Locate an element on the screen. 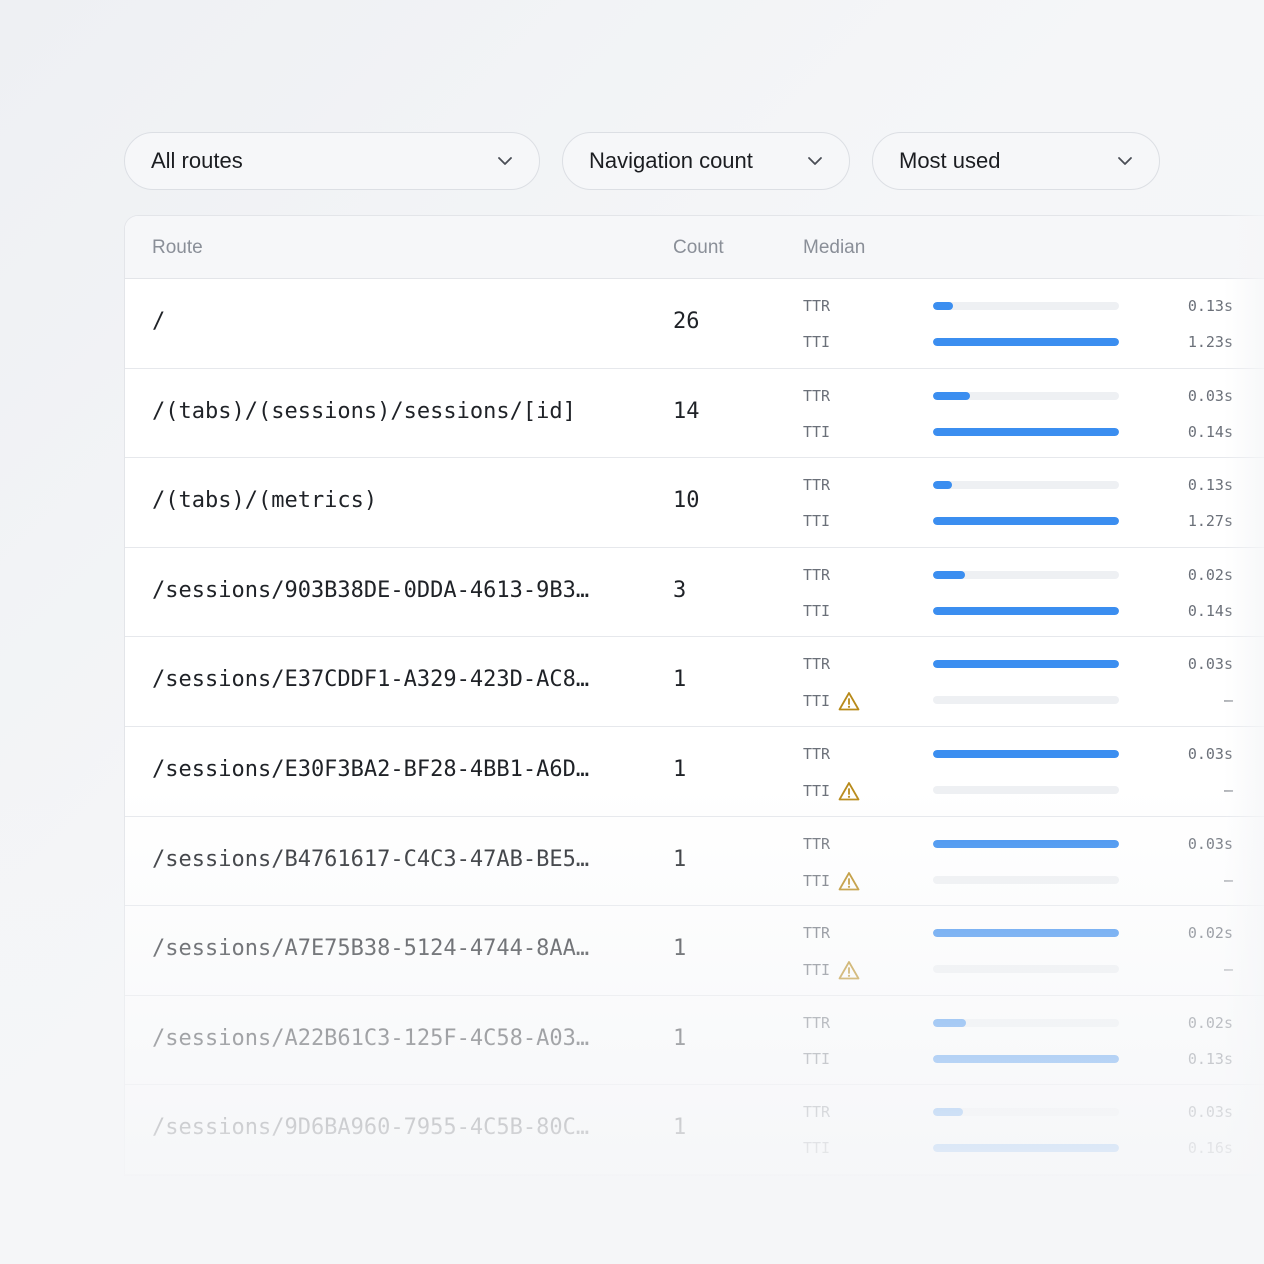  tti-metric: TTI 1.23s is located at coordinates (1018, 343).